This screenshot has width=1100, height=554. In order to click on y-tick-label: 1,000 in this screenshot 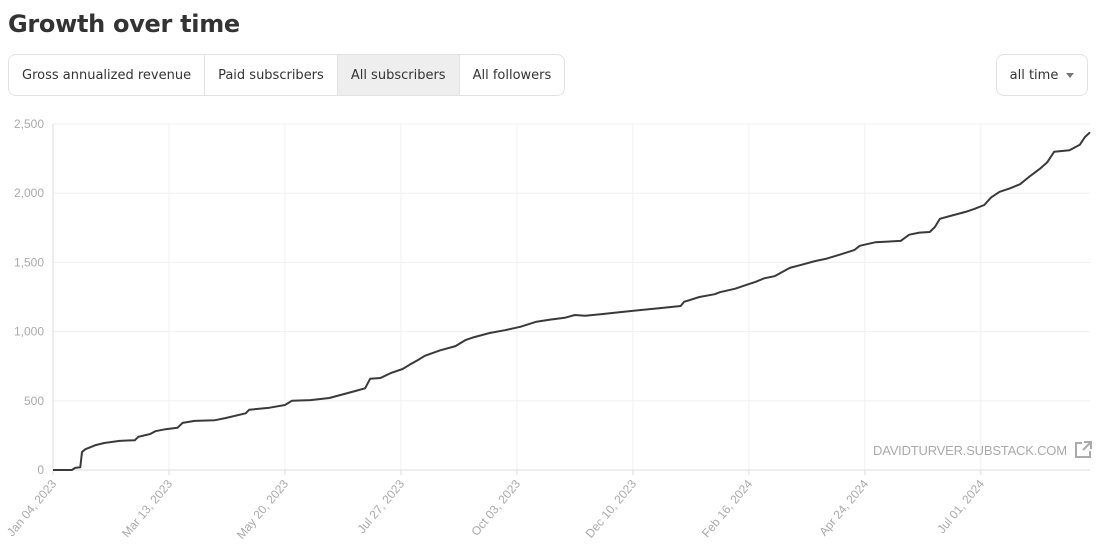, I will do `click(29, 332)`.